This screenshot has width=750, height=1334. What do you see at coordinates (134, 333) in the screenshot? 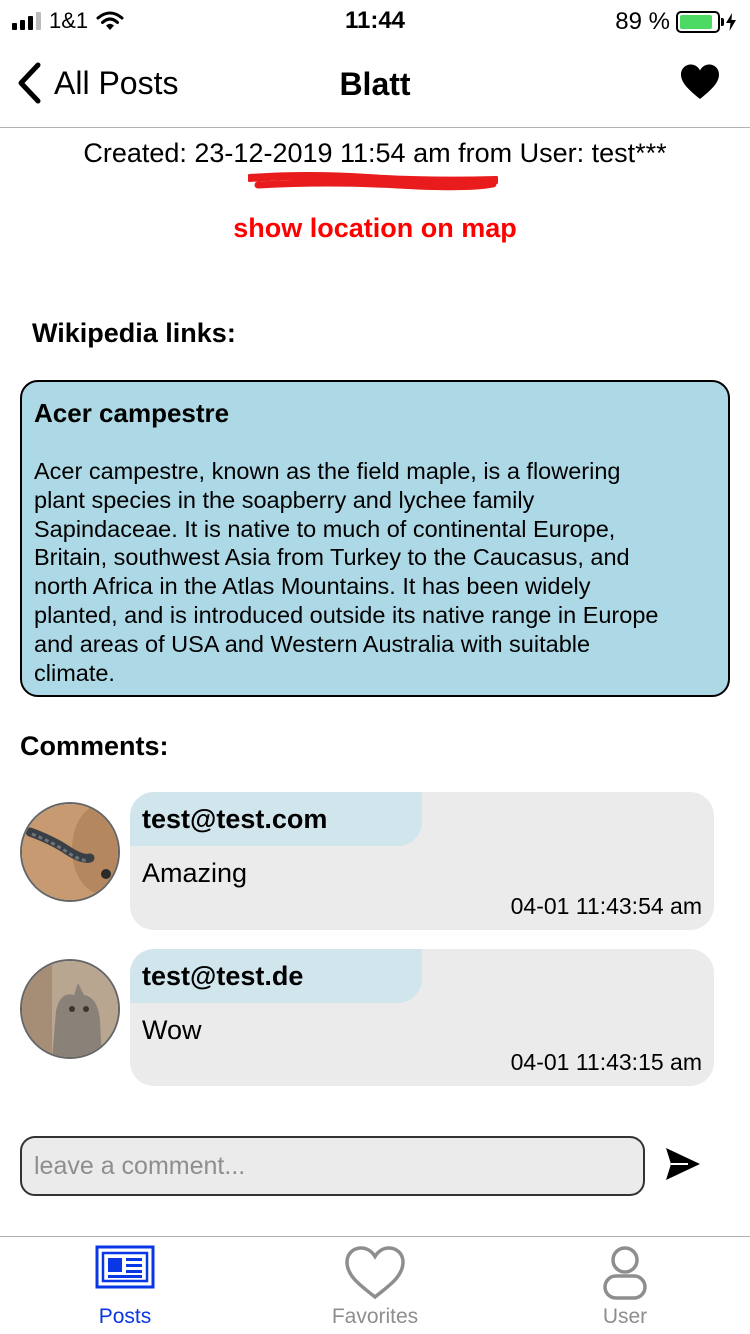
I see `wikipedia-section-title: Wikipedia links:` at bounding box center [134, 333].